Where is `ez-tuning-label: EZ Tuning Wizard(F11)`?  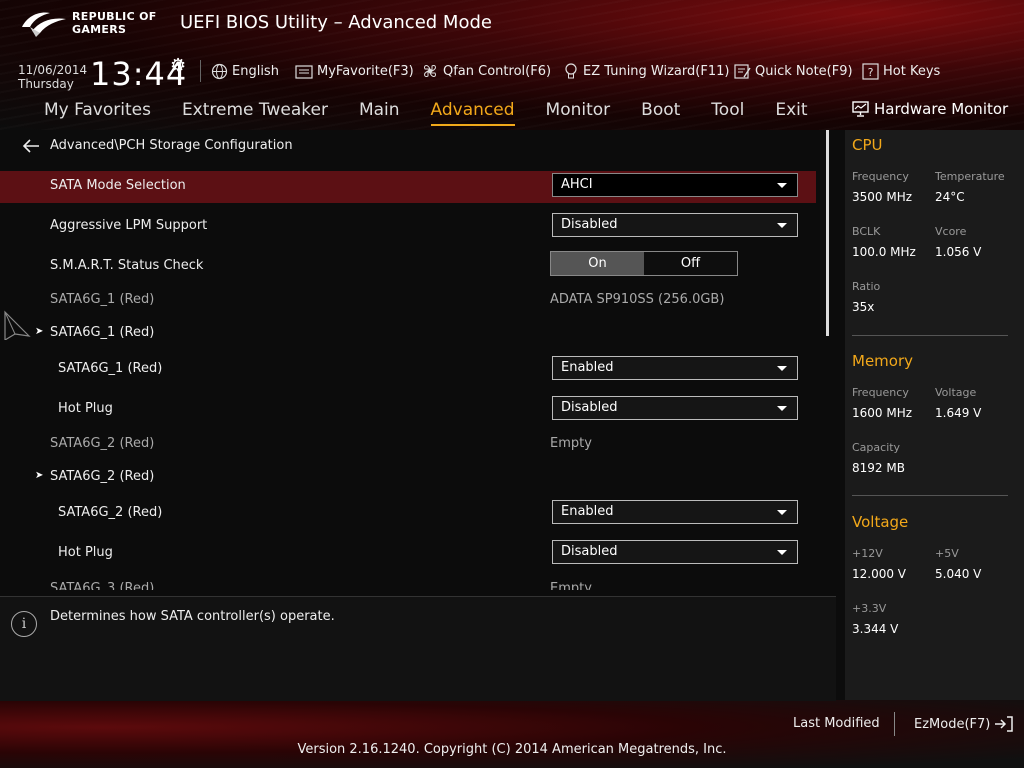
ez-tuning-label: EZ Tuning Wizard(F11) is located at coordinates (656, 71).